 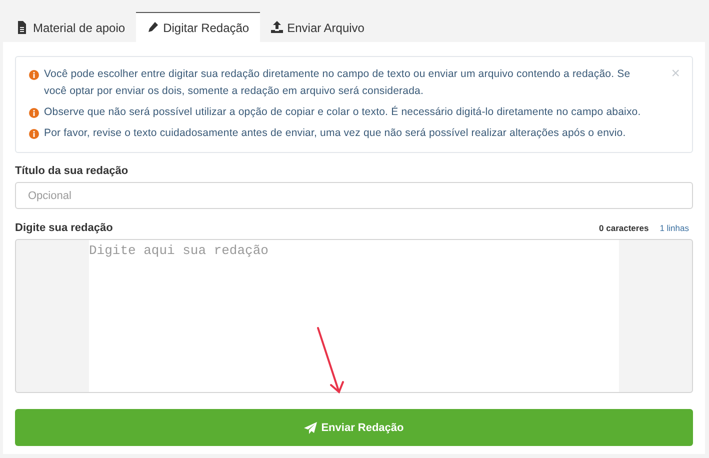 I want to click on tab: Digitar Redação, so click(x=198, y=27).